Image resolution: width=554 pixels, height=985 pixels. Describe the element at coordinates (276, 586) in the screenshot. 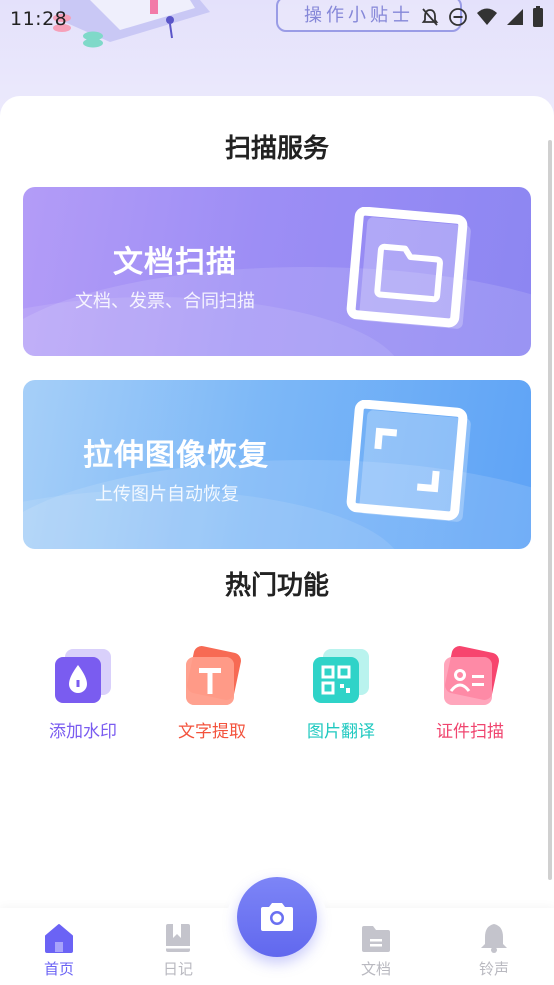

I see `section-title-hot: 热门功能` at that location.